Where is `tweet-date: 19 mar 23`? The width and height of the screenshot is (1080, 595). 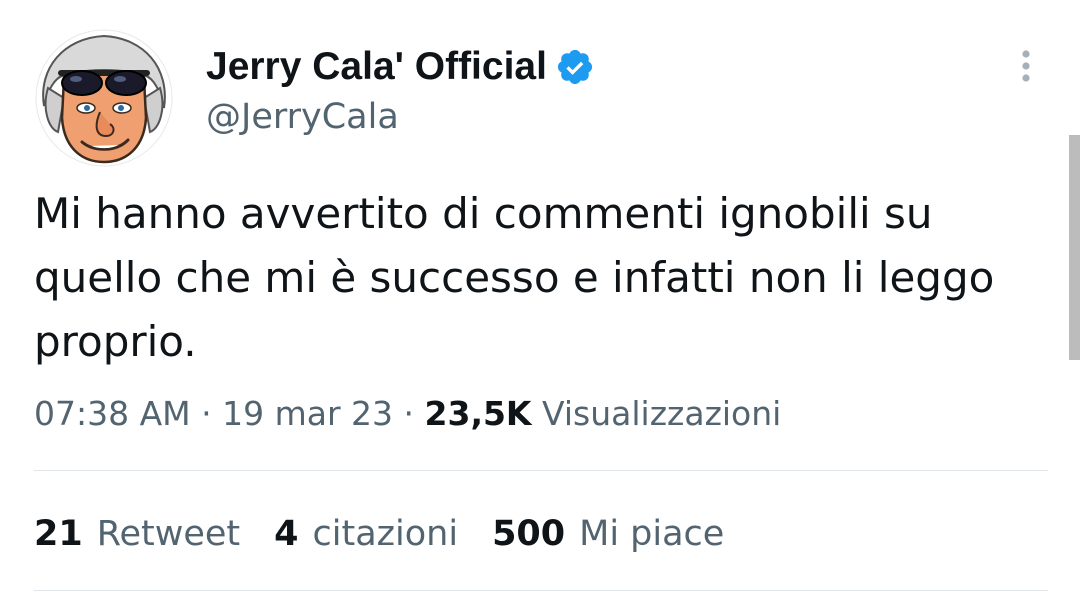
tweet-date: 19 mar 23 is located at coordinates (307, 413).